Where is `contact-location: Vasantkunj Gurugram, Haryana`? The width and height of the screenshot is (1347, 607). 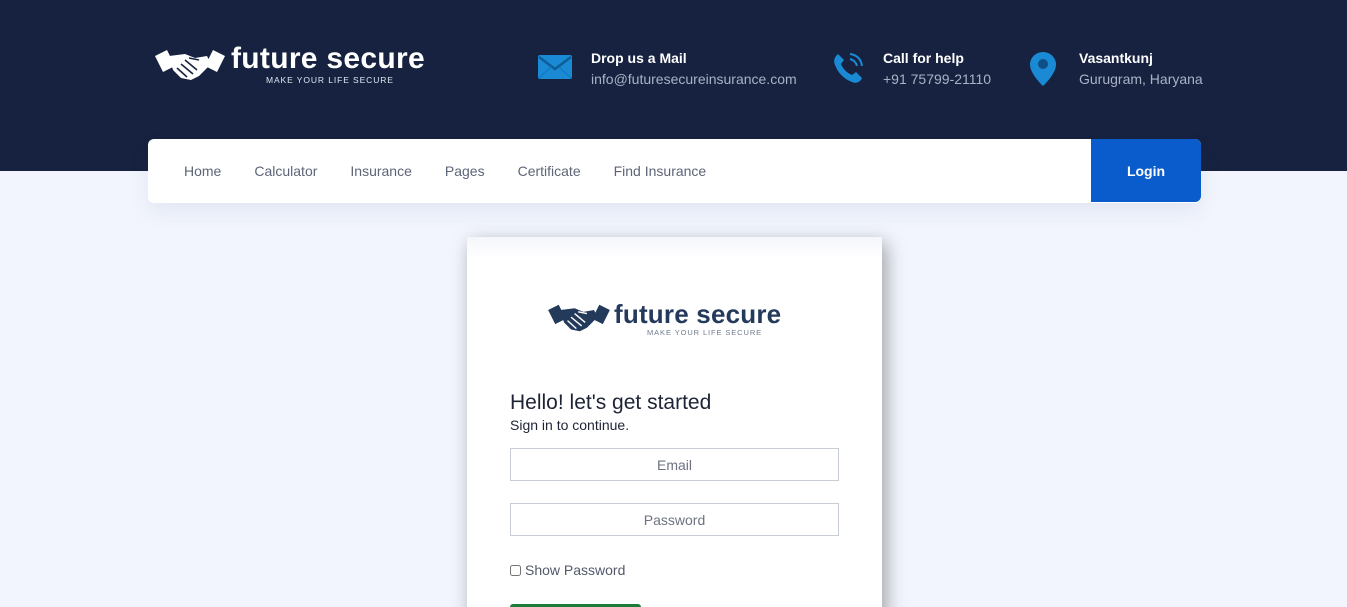 contact-location: Vasantkunj Gurugram, Haryana is located at coordinates (1119, 71).